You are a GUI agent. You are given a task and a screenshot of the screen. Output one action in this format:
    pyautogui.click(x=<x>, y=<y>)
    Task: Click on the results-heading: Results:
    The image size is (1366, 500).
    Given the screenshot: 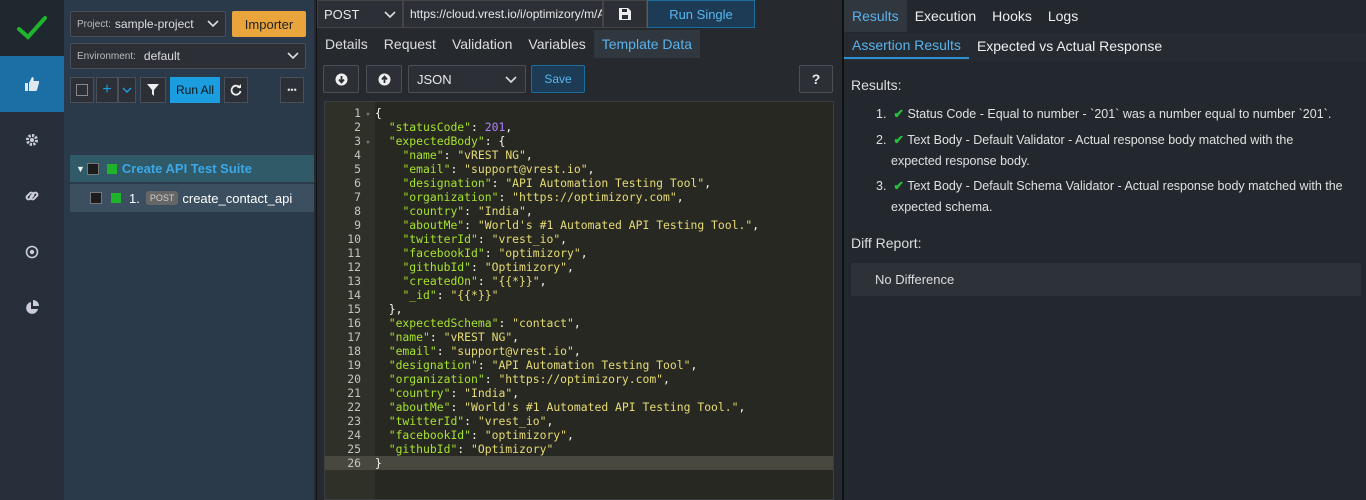 What is the action you would take?
    pyautogui.click(x=876, y=85)
    